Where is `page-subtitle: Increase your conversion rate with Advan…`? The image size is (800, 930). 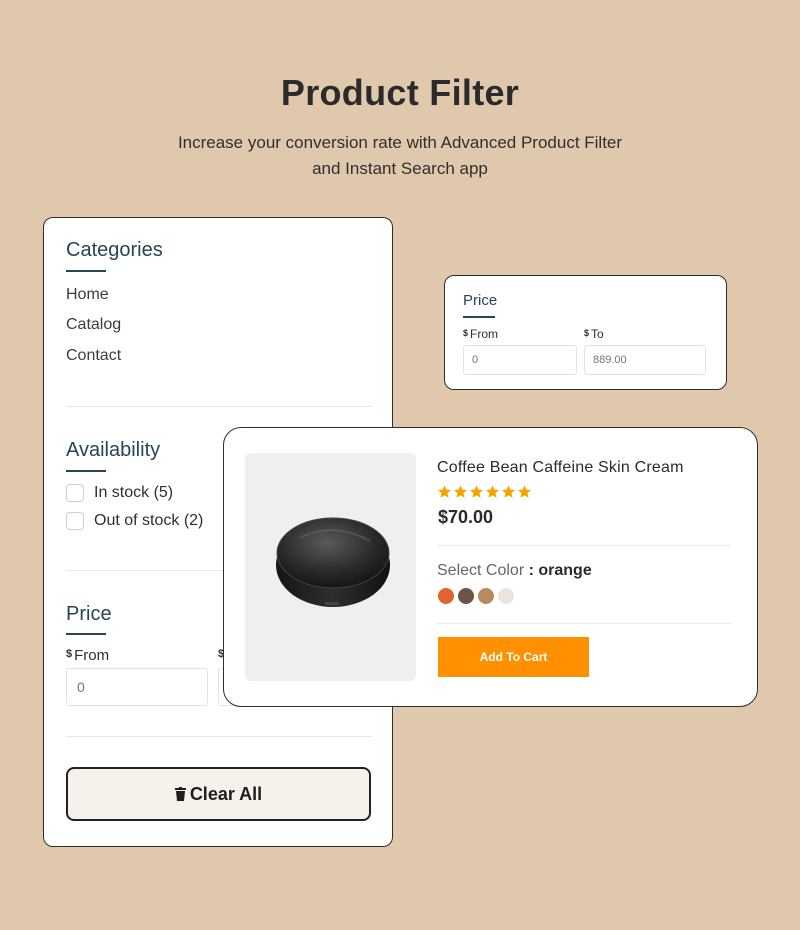
page-subtitle: Increase your conversion rate with Advan… is located at coordinates (400, 156).